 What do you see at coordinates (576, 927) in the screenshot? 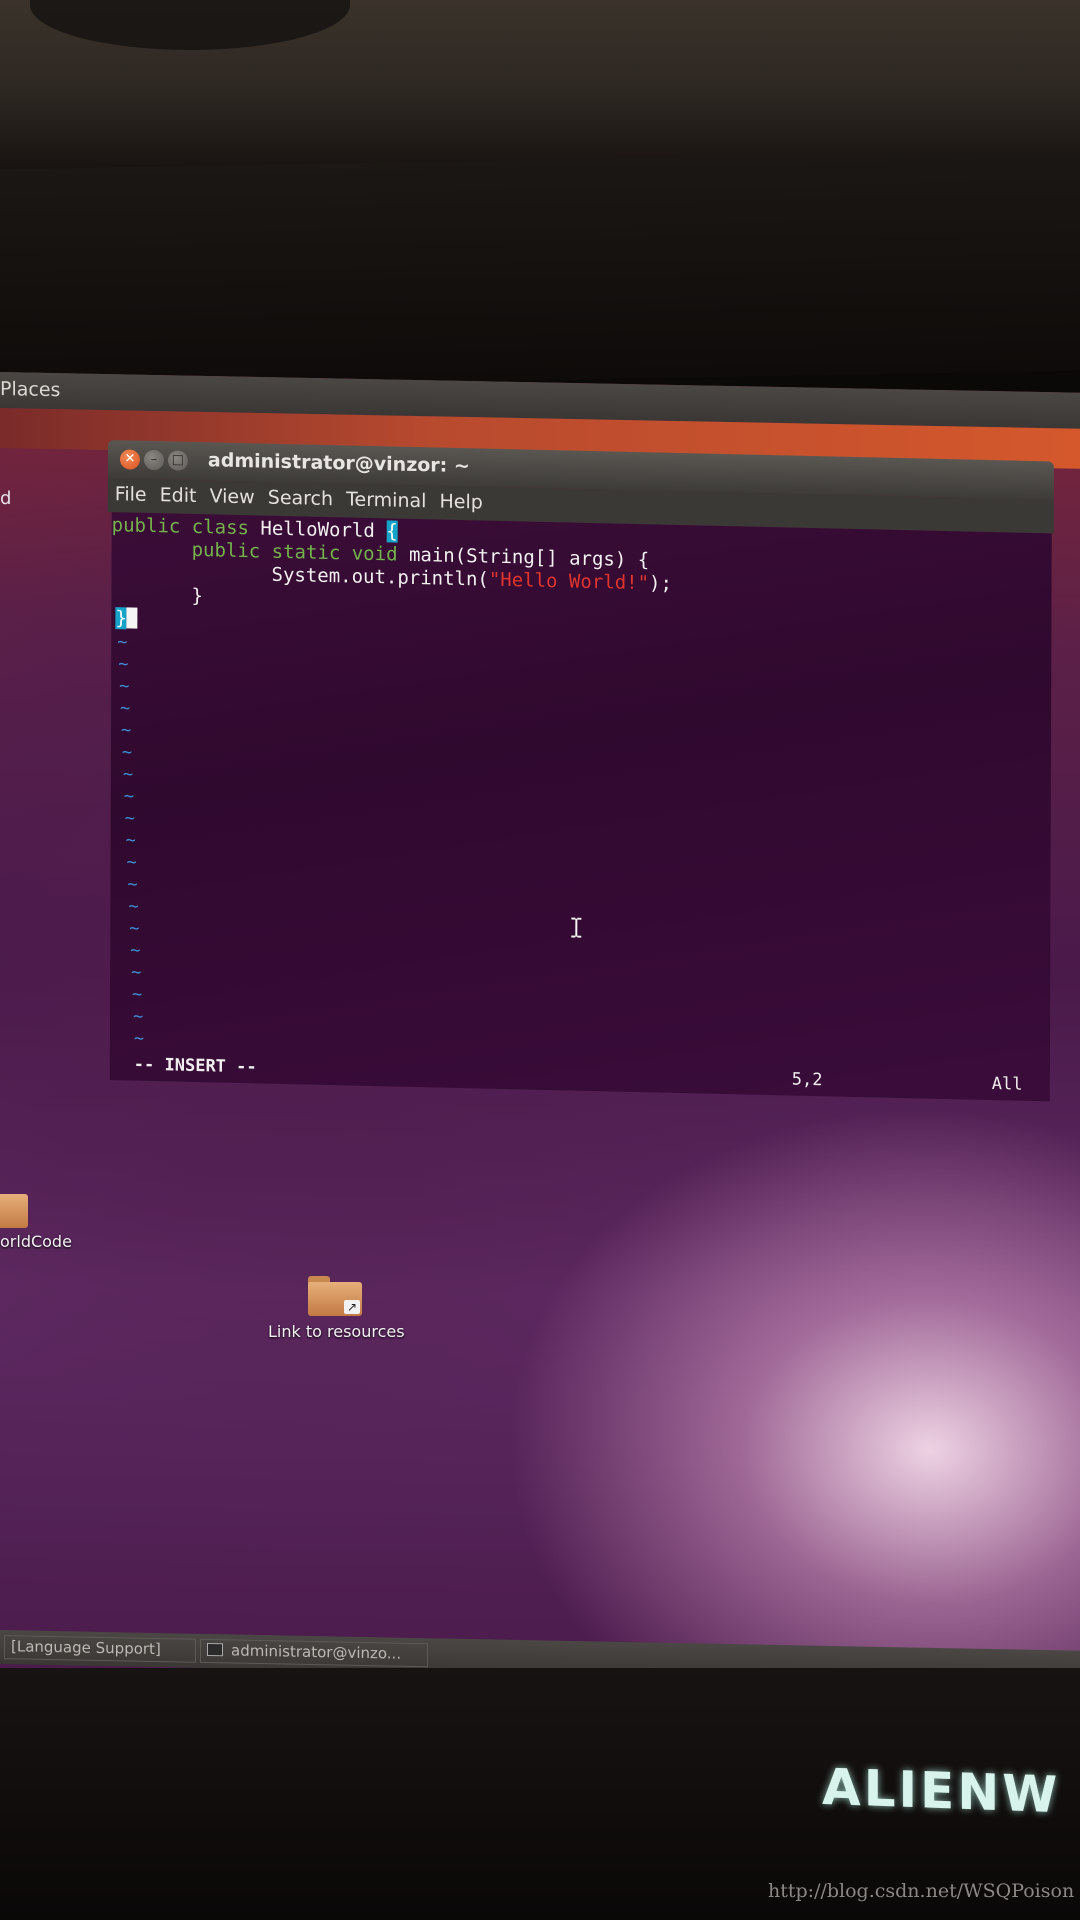
I see `ibeam-cursor-icon` at bounding box center [576, 927].